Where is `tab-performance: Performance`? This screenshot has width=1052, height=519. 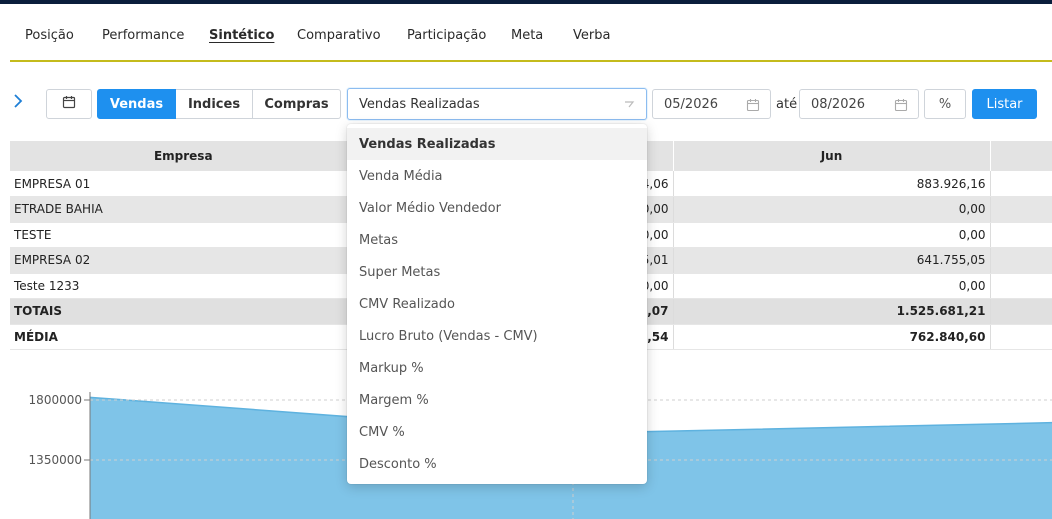 tab-performance: Performance is located at coordinates (143, 35).